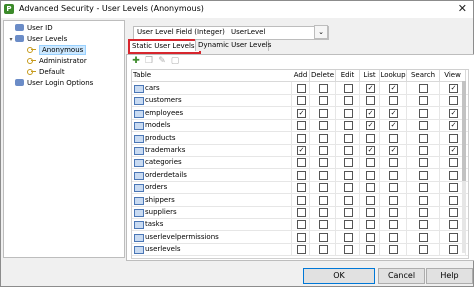 This screenshot has width=474, height=287. What do you see at coordinates (149, 61) in the screenshot?
I see `copy-icon: ❐` at bounding box center [149, 61].